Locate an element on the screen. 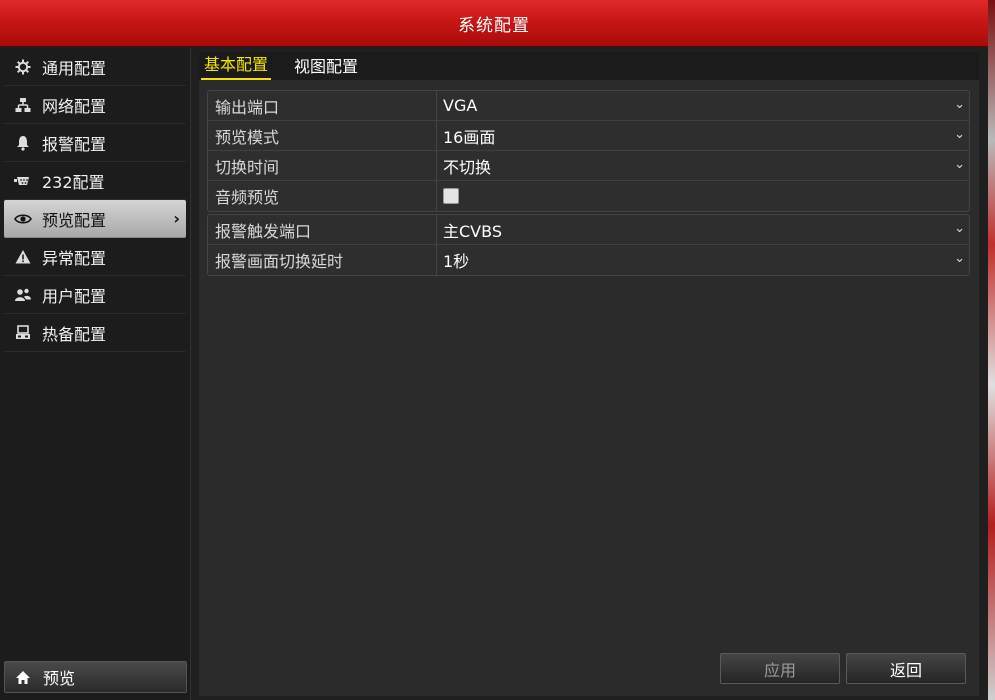 This screenshot has height=700, width=995. sidebar-item-label: 热备配置 is located at coordinates (74, 334).